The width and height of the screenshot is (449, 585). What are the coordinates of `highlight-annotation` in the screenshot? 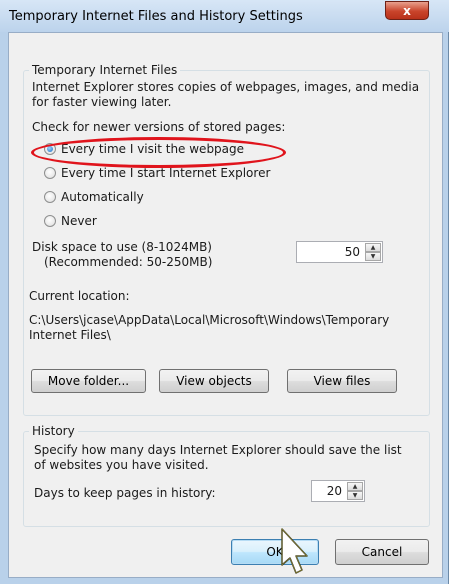 It's located at (158, 152).